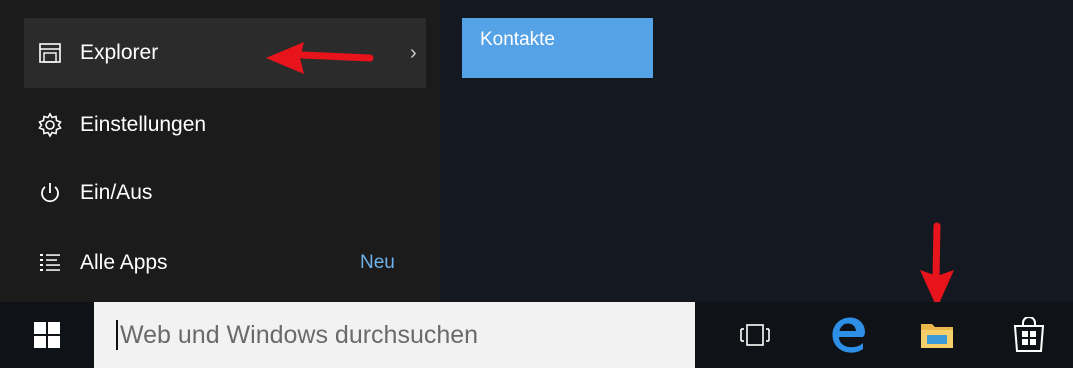 Image resolution: width=1073 pixels, height=368 pixels. Describe the element at coordinates (116, 192) in the screenshot. I see `menu-item-label: Ein/Aus` at that location.